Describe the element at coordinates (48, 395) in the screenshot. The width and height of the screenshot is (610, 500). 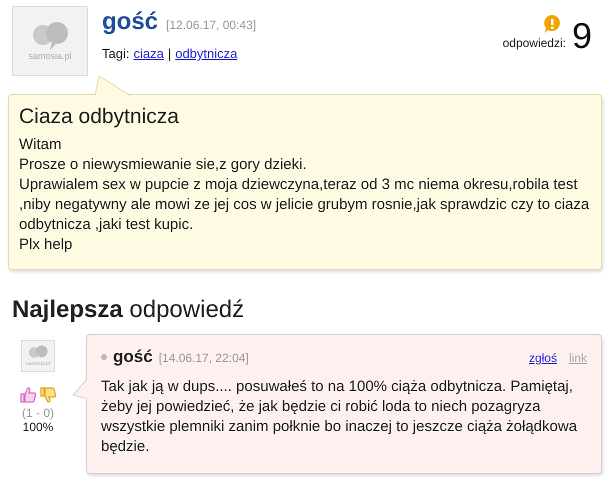
I see `thumbs-down-icon` at that location.